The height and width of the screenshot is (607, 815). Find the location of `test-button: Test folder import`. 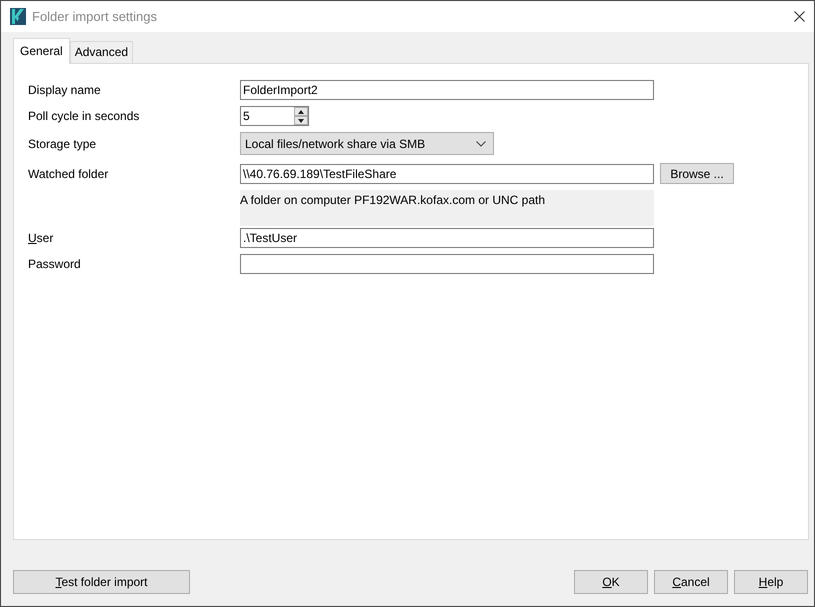

test-button: Test folder import is located at coordinates (101, 582).